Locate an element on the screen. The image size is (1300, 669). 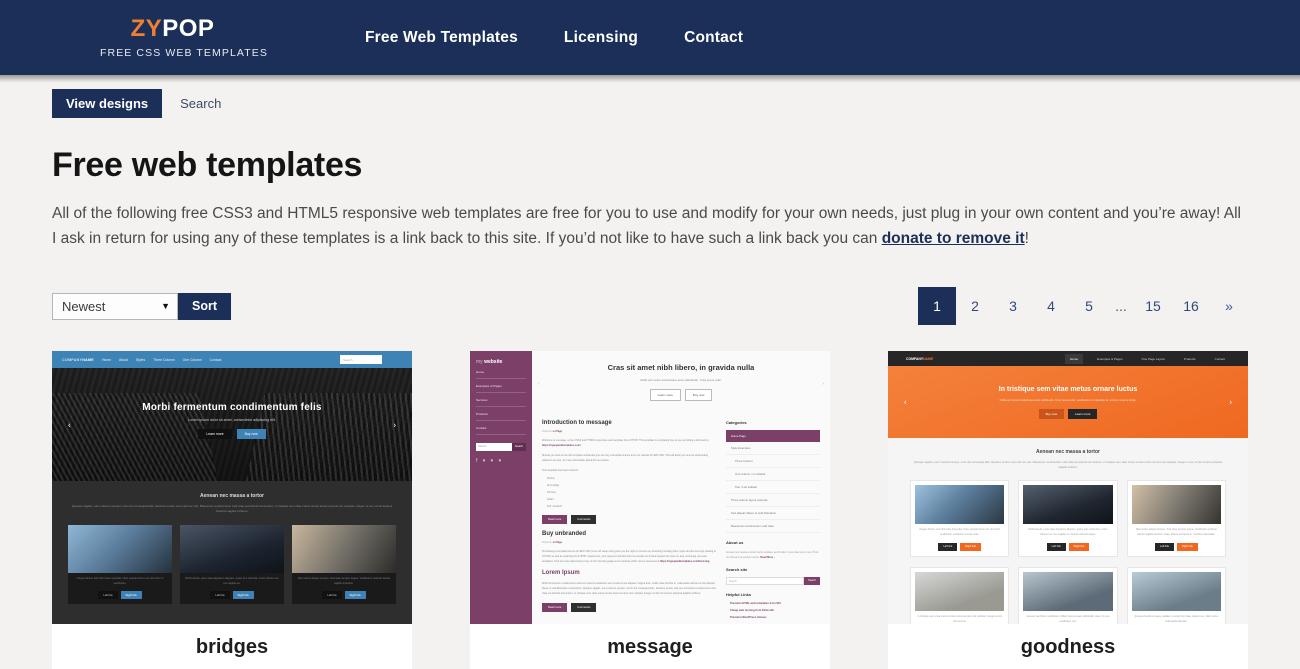
mini-post-meta-cat-2: on Page is located at coordinates (557, 543).